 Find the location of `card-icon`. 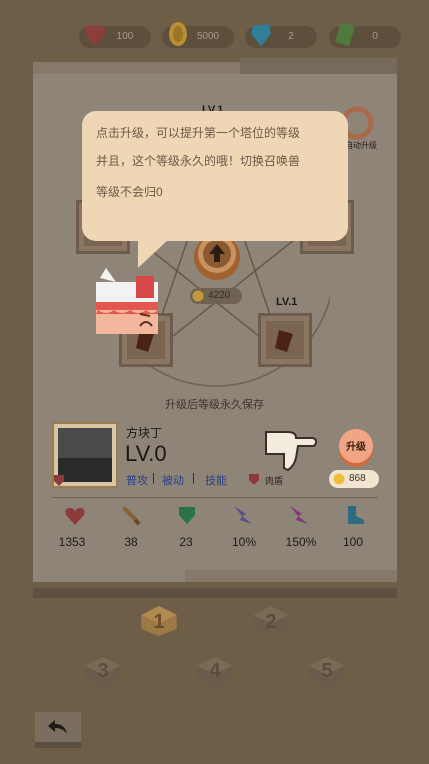

card-icon is located at coordinates (284, 341).